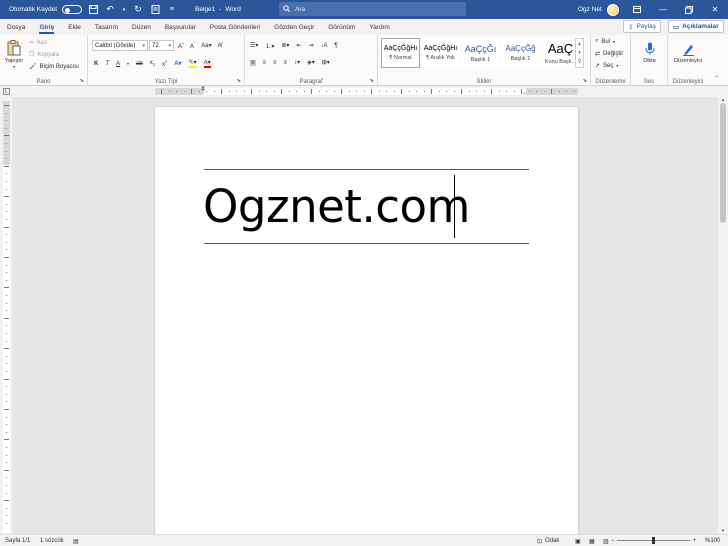 This screenshot has height=546, width=728. What do you see at coordinates (580, 62) in the screenshot?
I see `more-icon: ⊽` at bounding box center [580, 62].